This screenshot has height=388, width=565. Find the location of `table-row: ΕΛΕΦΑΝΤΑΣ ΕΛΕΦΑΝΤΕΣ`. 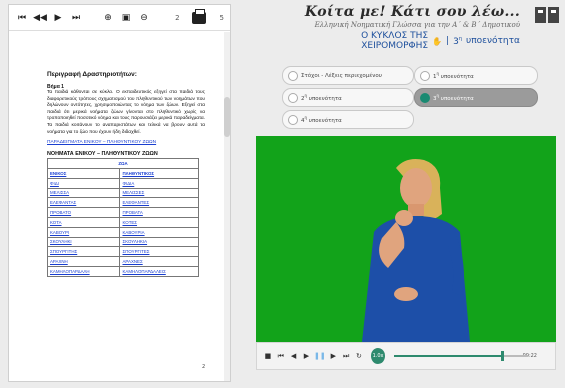

table-row: ΕΛΕΦΑΝΤΑΣ ΕΛΕΦΑΝΤΕΣ is located at coordinates (122, 203).